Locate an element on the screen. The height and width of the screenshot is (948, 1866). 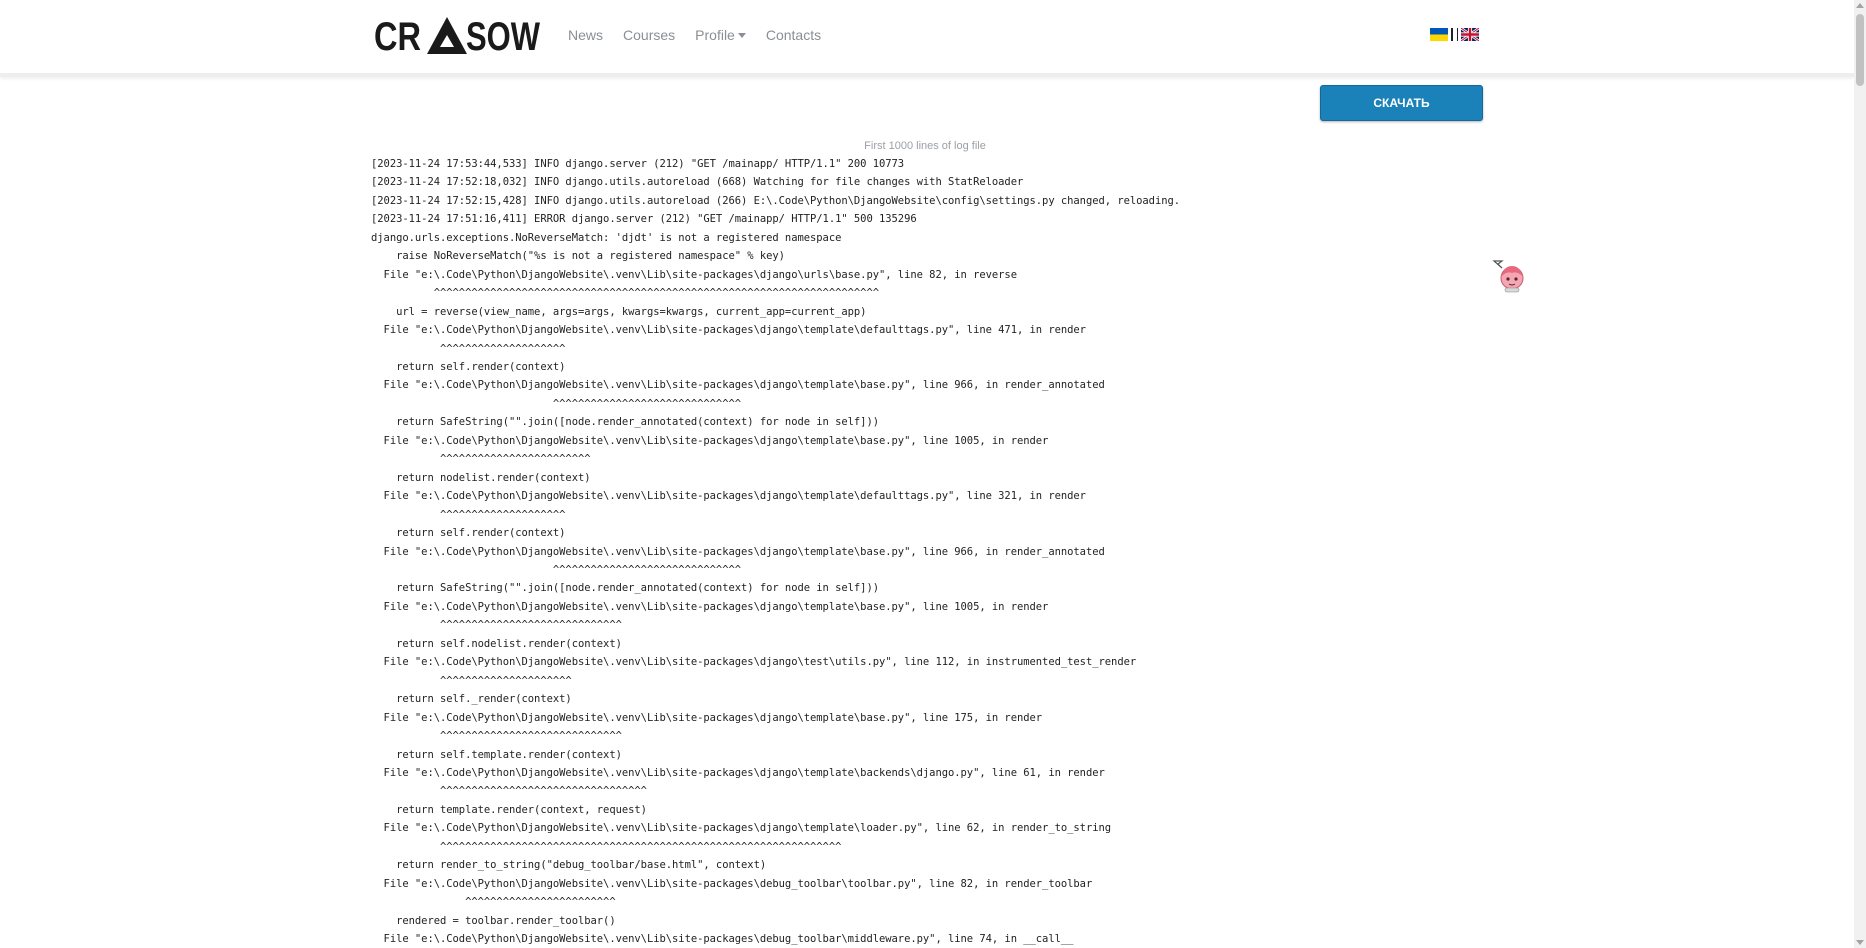
log-line: return nodelist.render(context) is located at coordinates (481, 477).